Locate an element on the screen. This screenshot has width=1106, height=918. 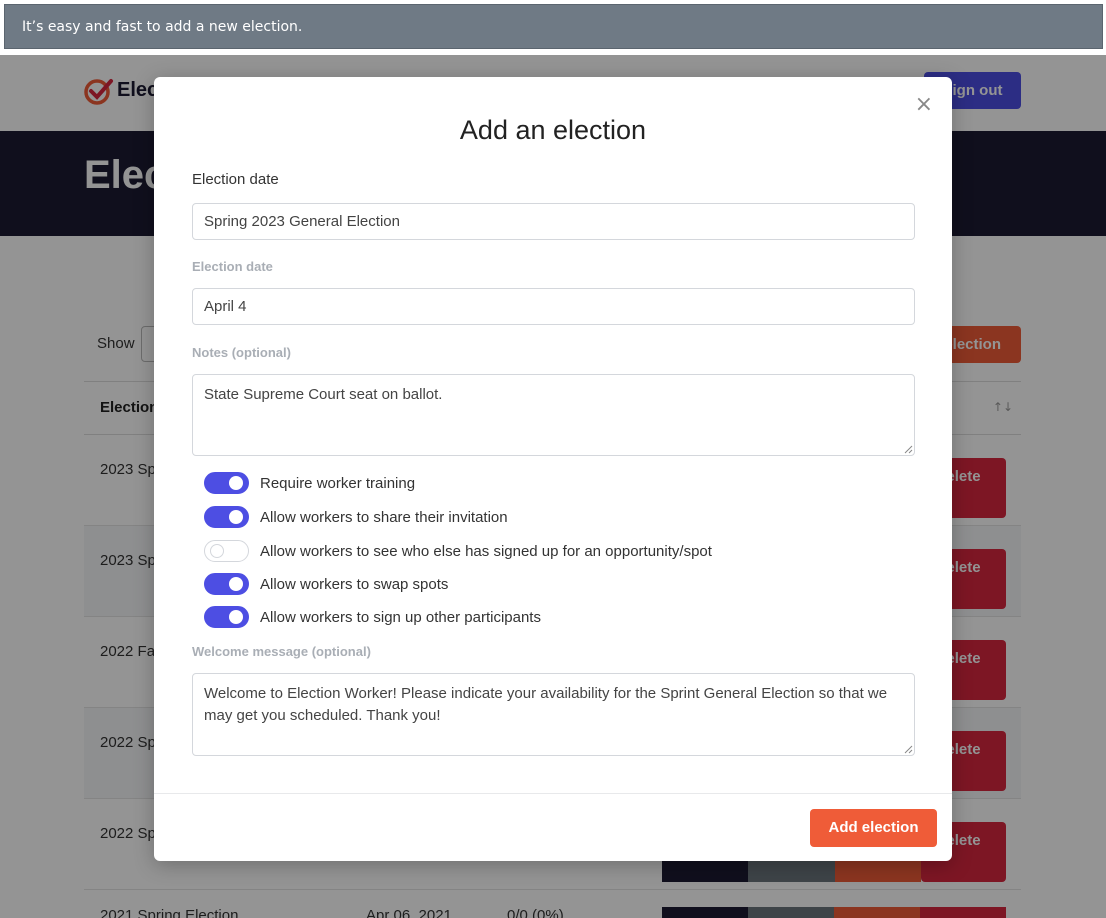
toggle-share-invitation: Allow workers to share their invitation is located at coordinates (356, 517).